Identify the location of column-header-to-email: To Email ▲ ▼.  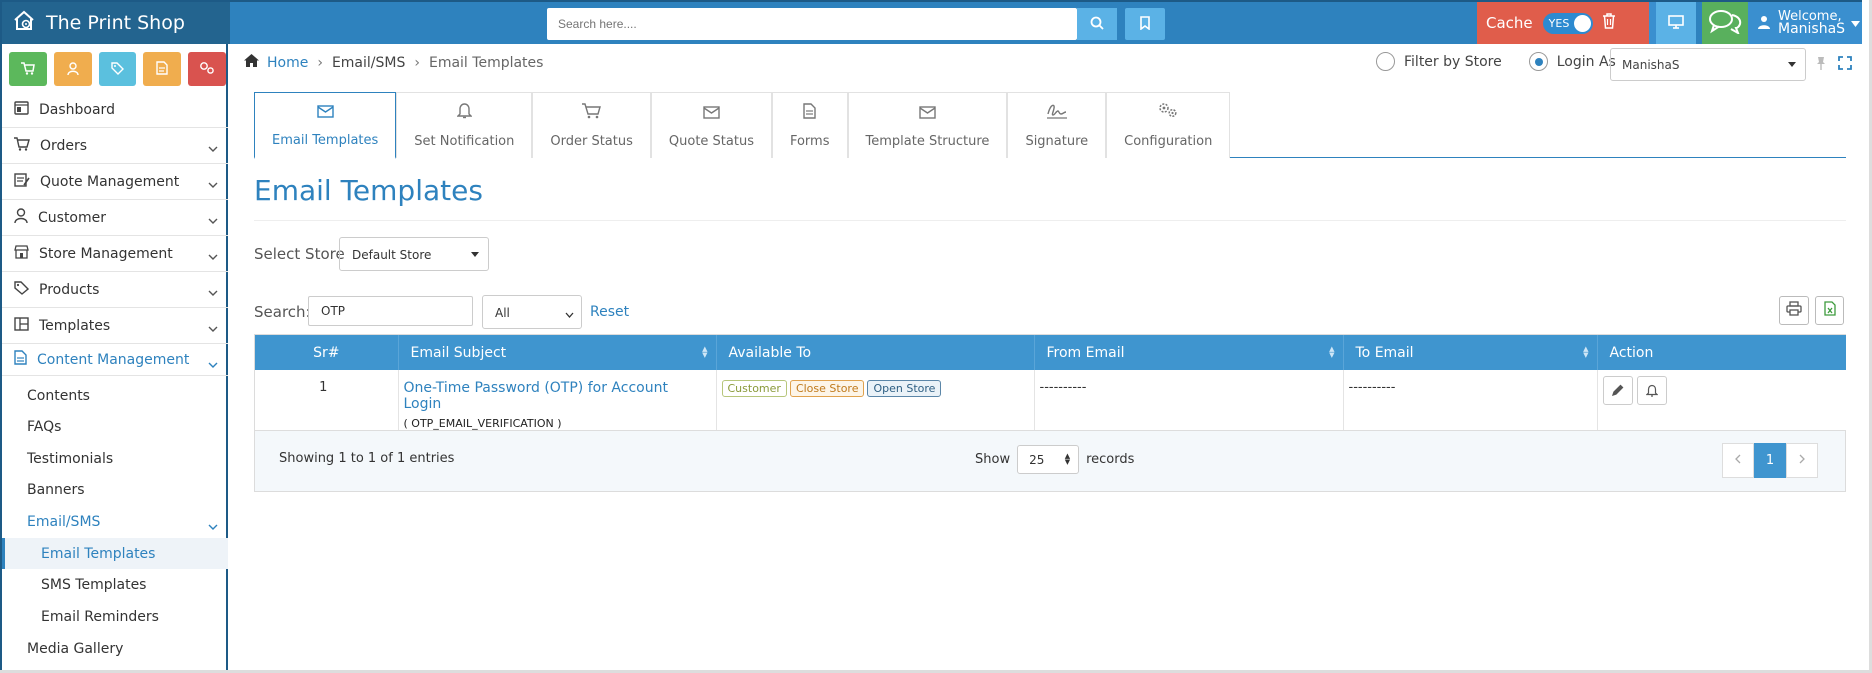
(1470, 352).